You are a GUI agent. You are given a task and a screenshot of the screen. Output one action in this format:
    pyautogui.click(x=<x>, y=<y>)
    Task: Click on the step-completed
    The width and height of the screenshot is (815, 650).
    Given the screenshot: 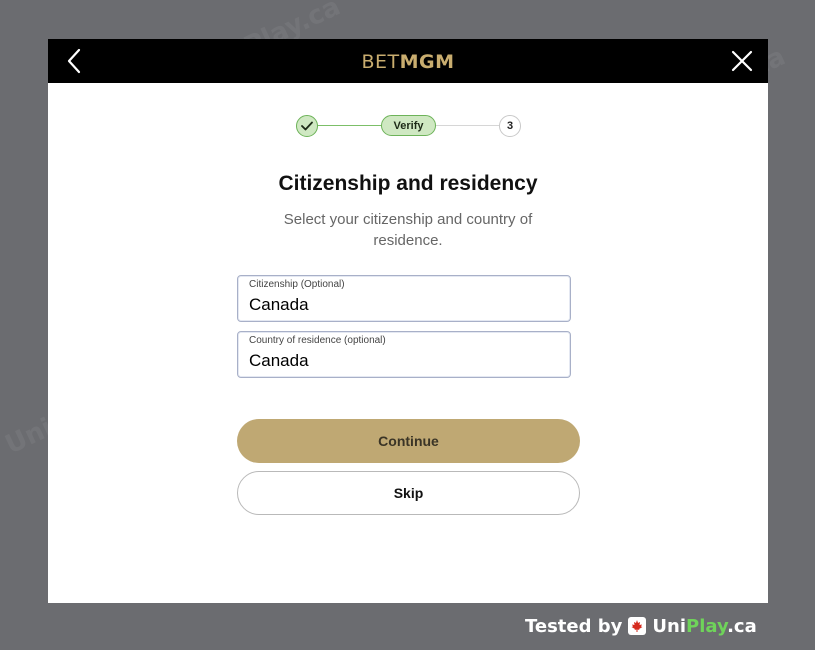 What is the action you would take?
    pyautogui.click(x=307, y=126)
    